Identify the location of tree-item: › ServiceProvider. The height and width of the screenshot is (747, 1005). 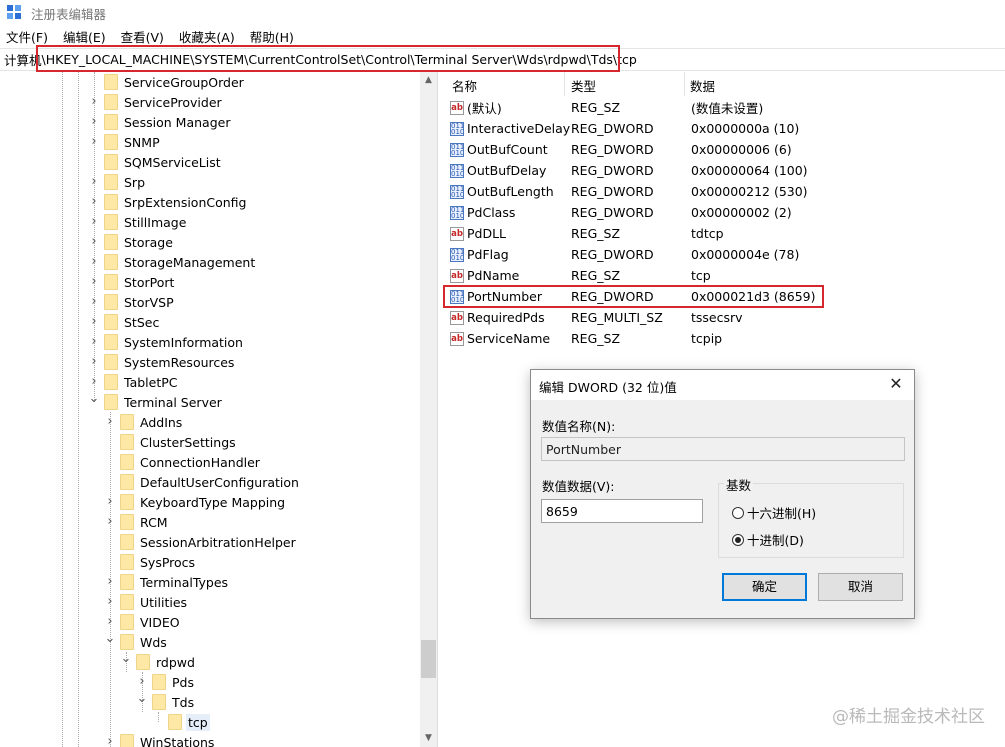
(156, 102).